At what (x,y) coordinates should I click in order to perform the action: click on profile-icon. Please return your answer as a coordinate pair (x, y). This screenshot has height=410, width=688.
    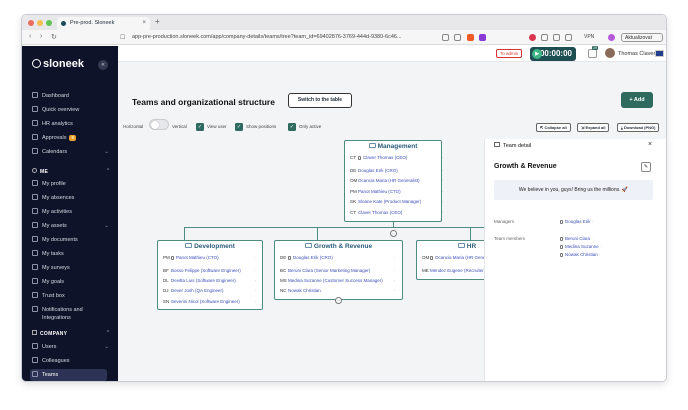
    Looking at the image, I should click on (611, 37).